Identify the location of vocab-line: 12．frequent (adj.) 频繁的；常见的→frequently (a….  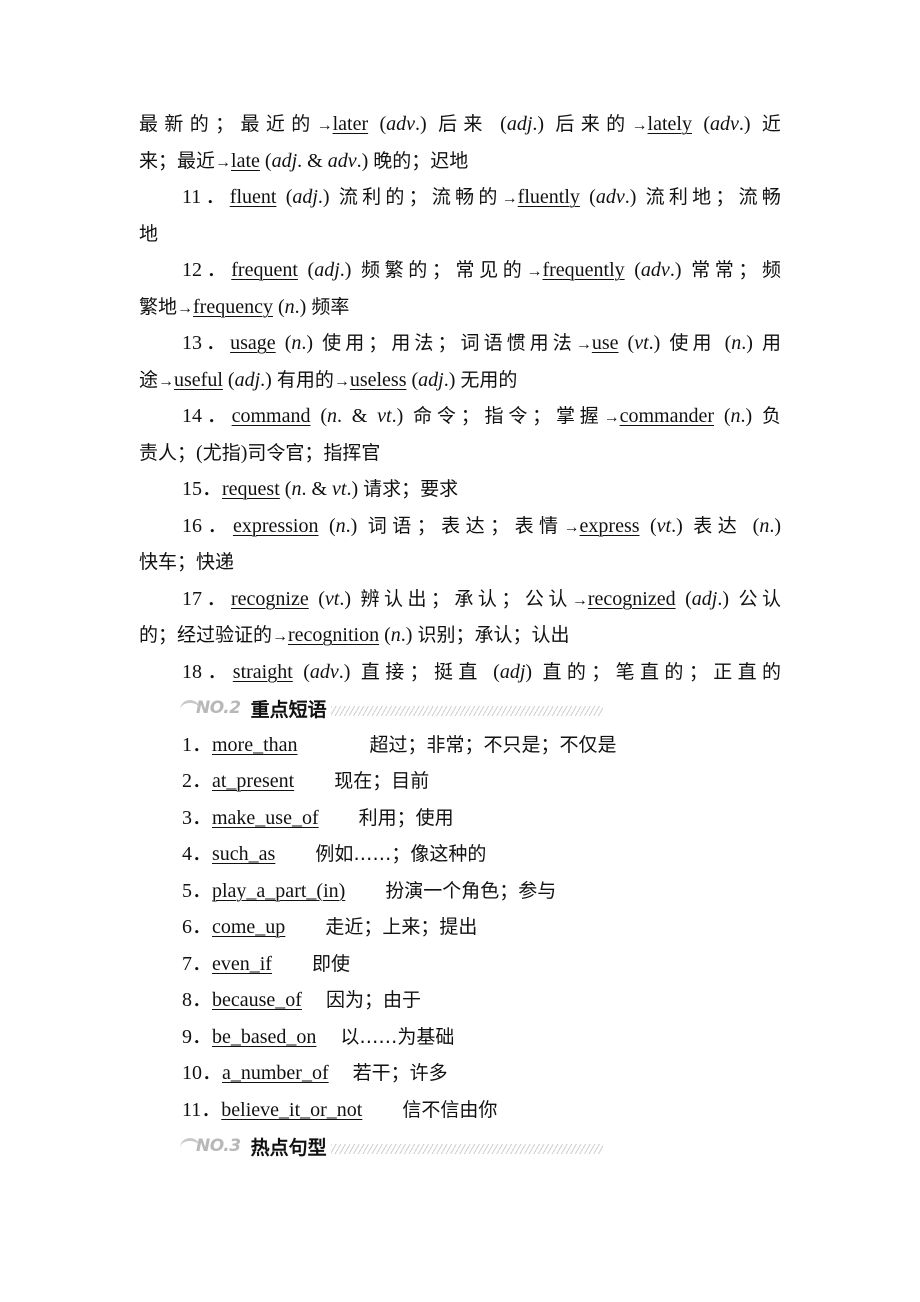
(460, 270).